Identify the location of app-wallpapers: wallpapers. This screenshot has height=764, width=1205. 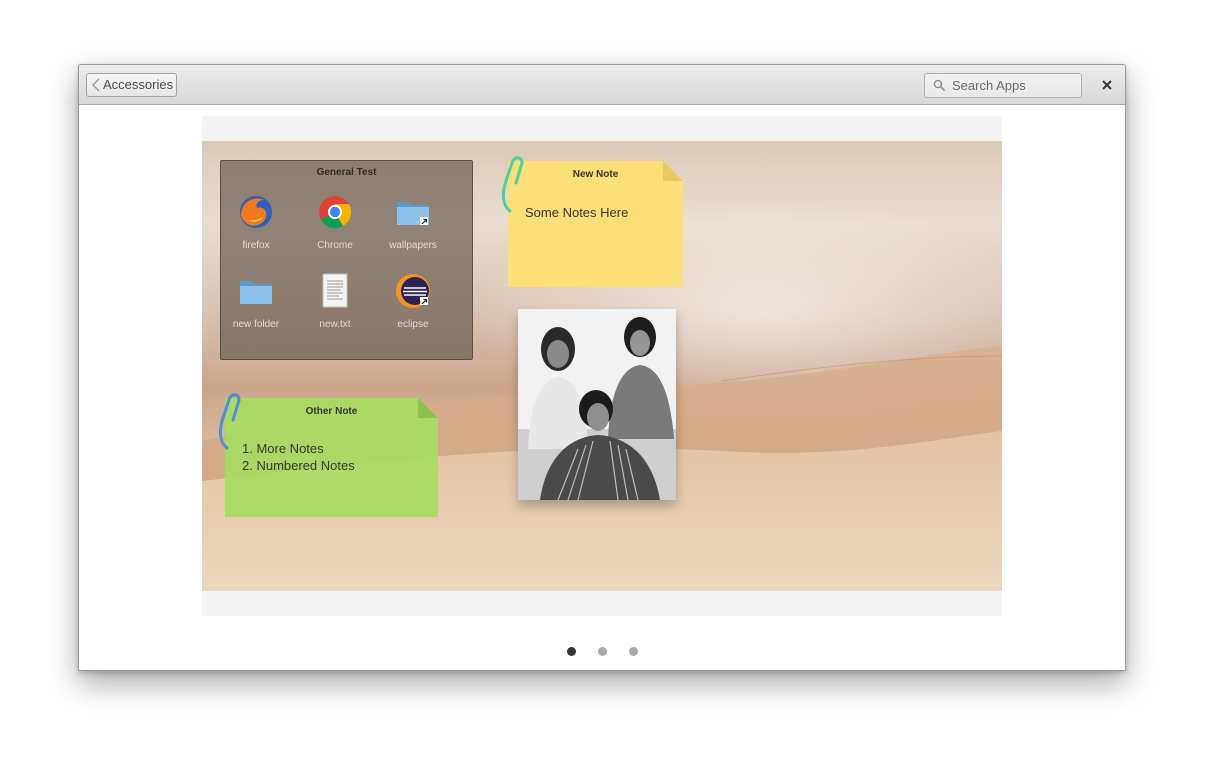
(413, 230).